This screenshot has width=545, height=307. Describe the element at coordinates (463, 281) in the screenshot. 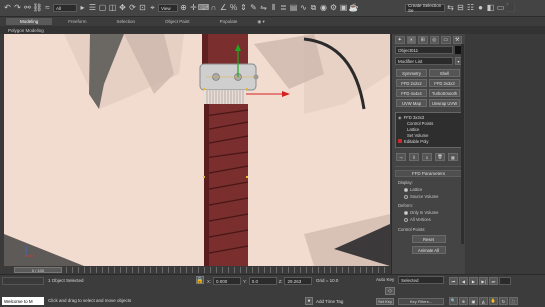

I see `previous-frame-icon: ◀` at that location.